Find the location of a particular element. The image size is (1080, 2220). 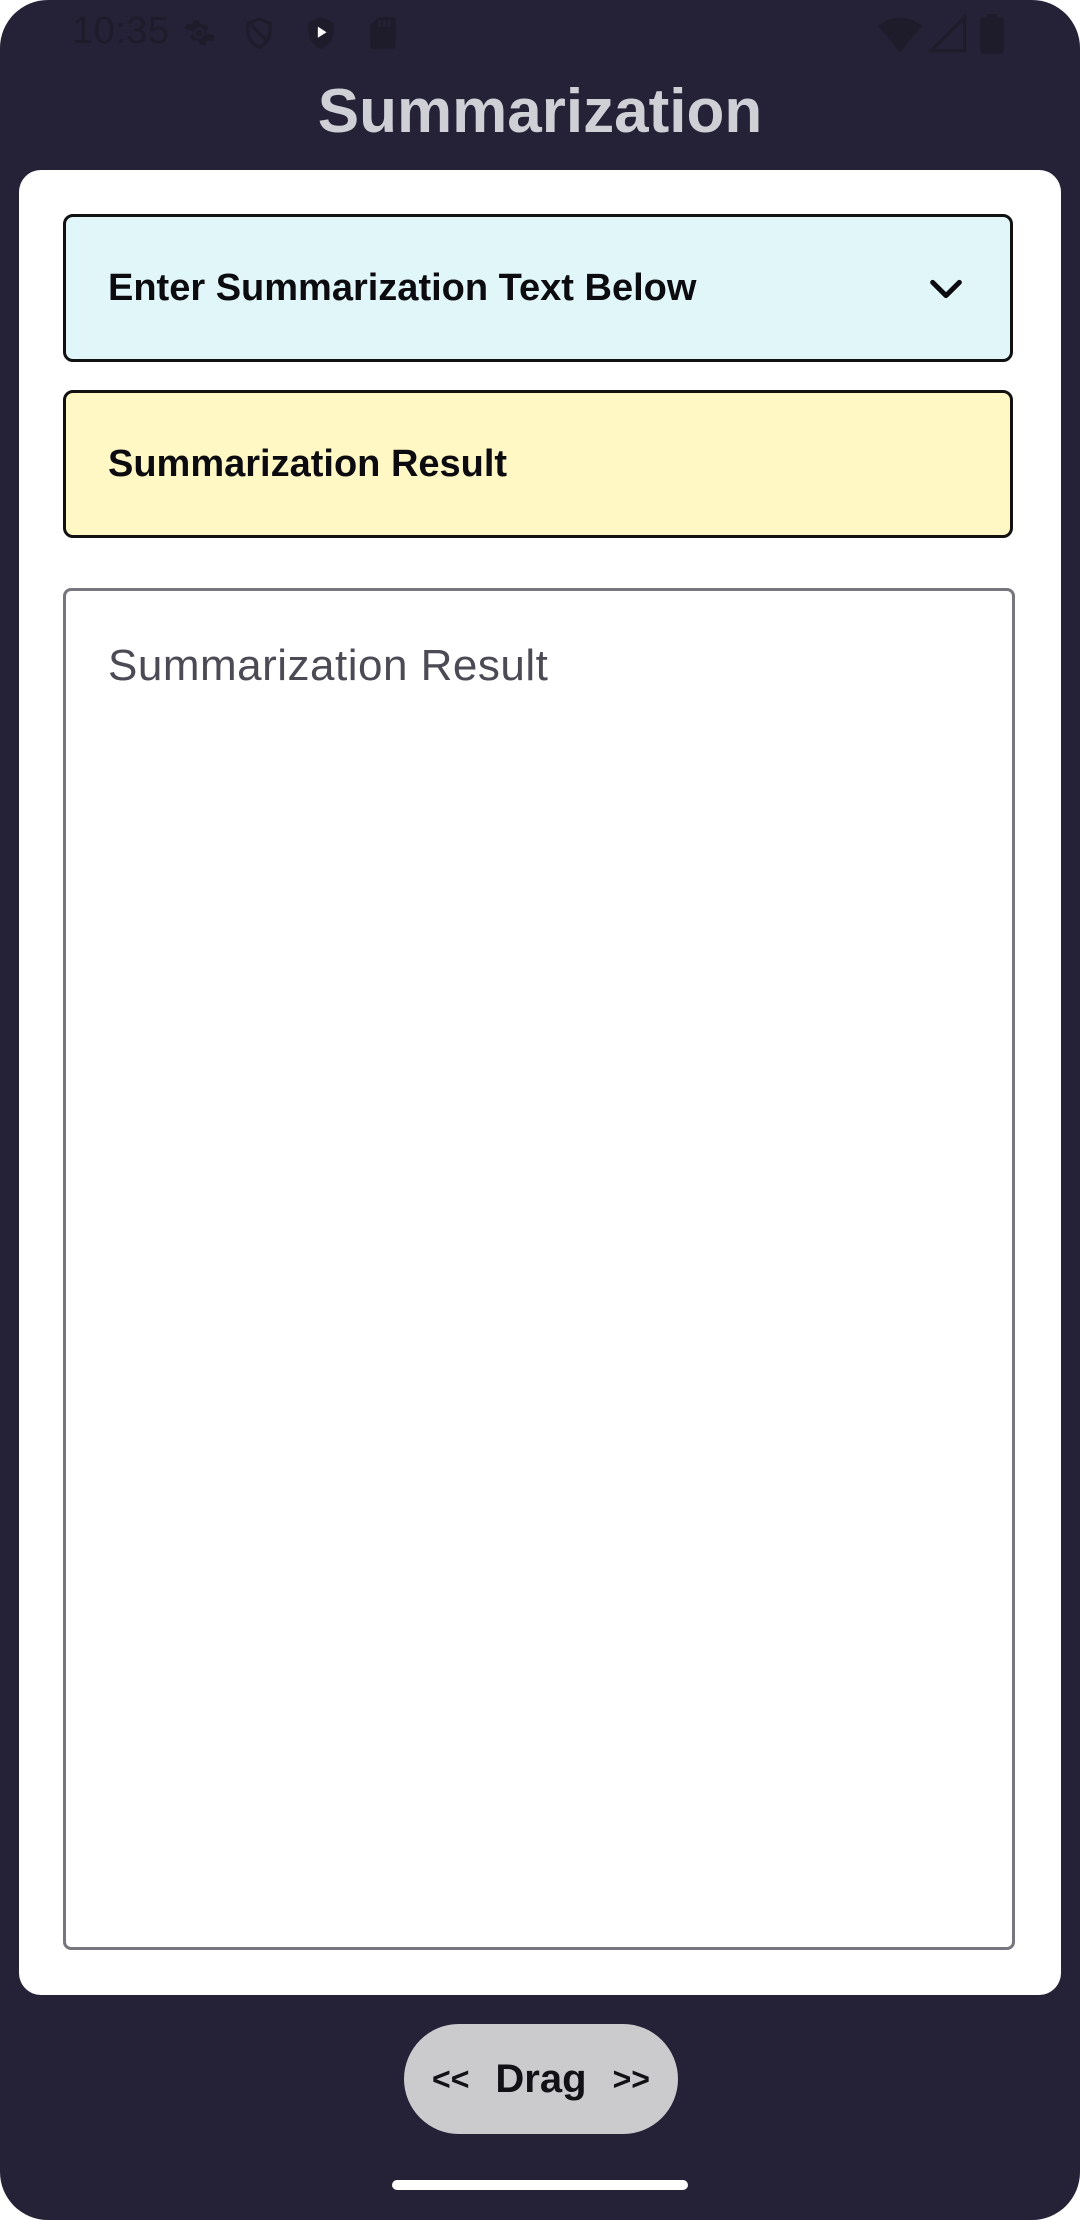

home-indicator is located at coordinates (540, 2185).